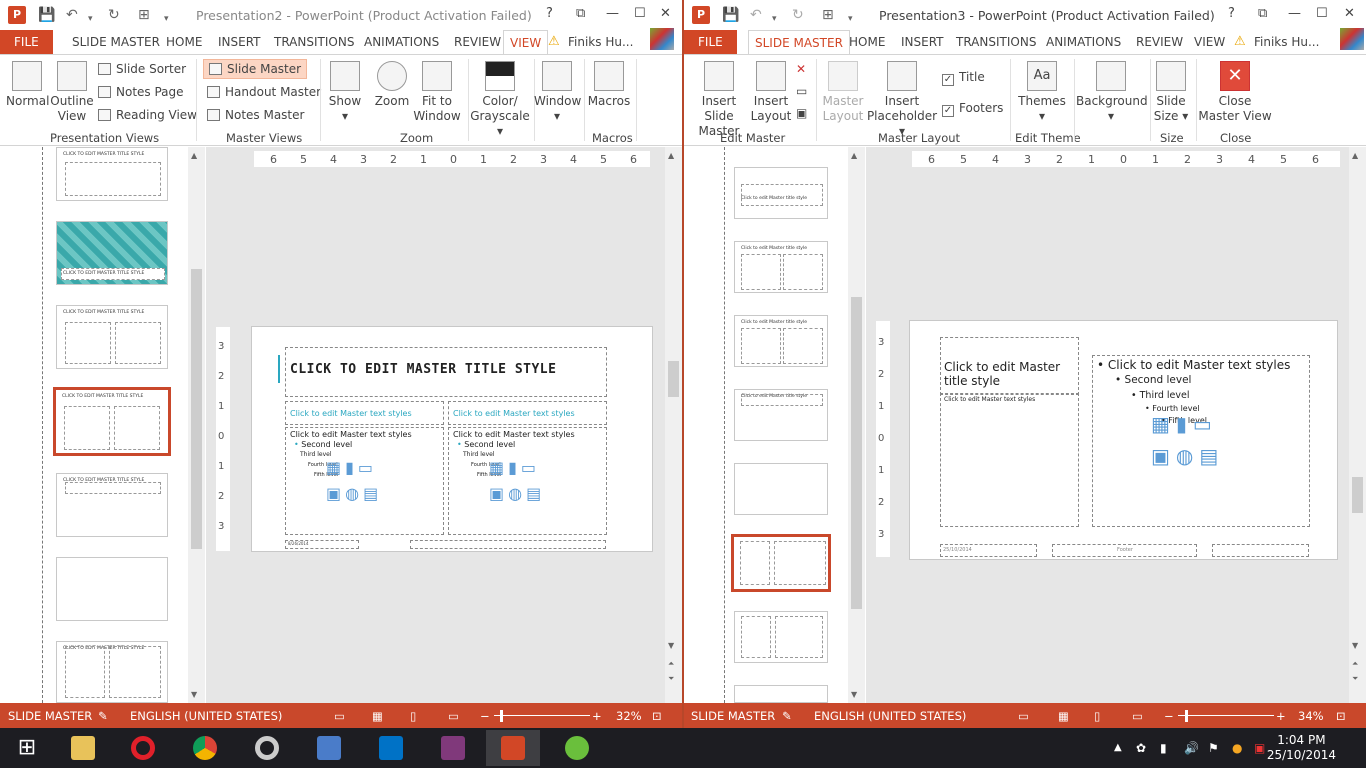 Image resolution: width=1366 pixels, height=768 pixels. I want to click on notes-page-button: Notes Page, so click(141, 92).